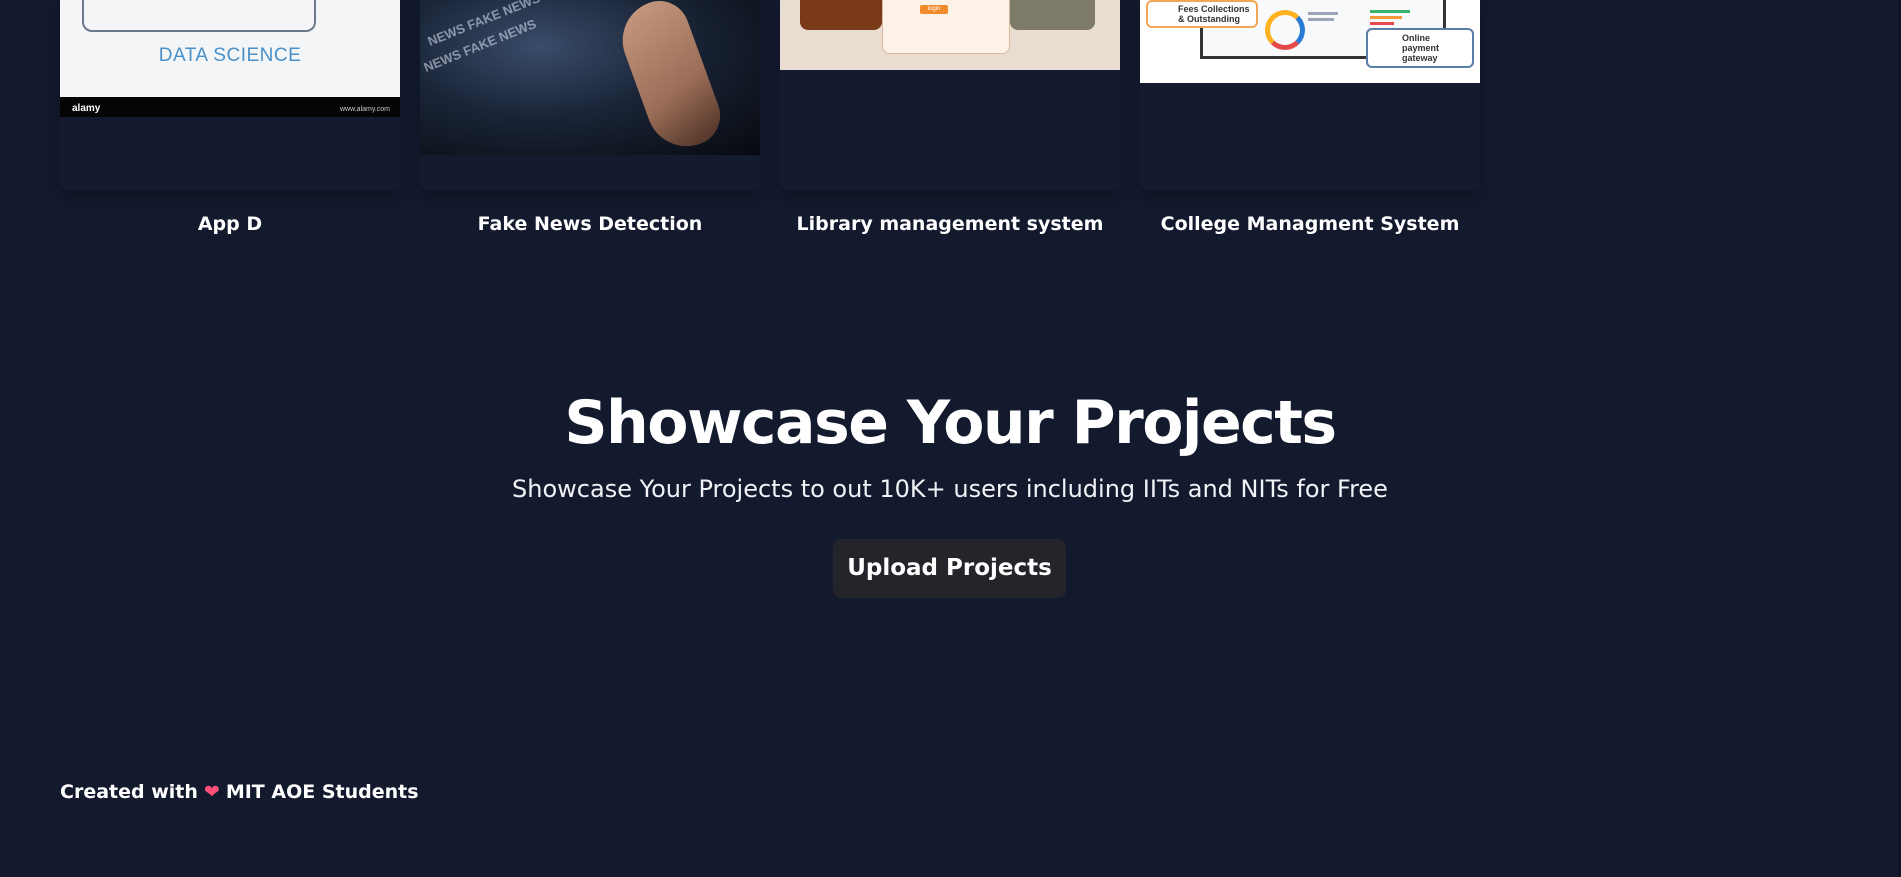 This screenshot has height=877, width=1901. What do you see at coordinates (1214, 14) in the screenshot?
I see `fees-badge-label: Fees Collections & Outstanding` at bounding box center [1214, 14].